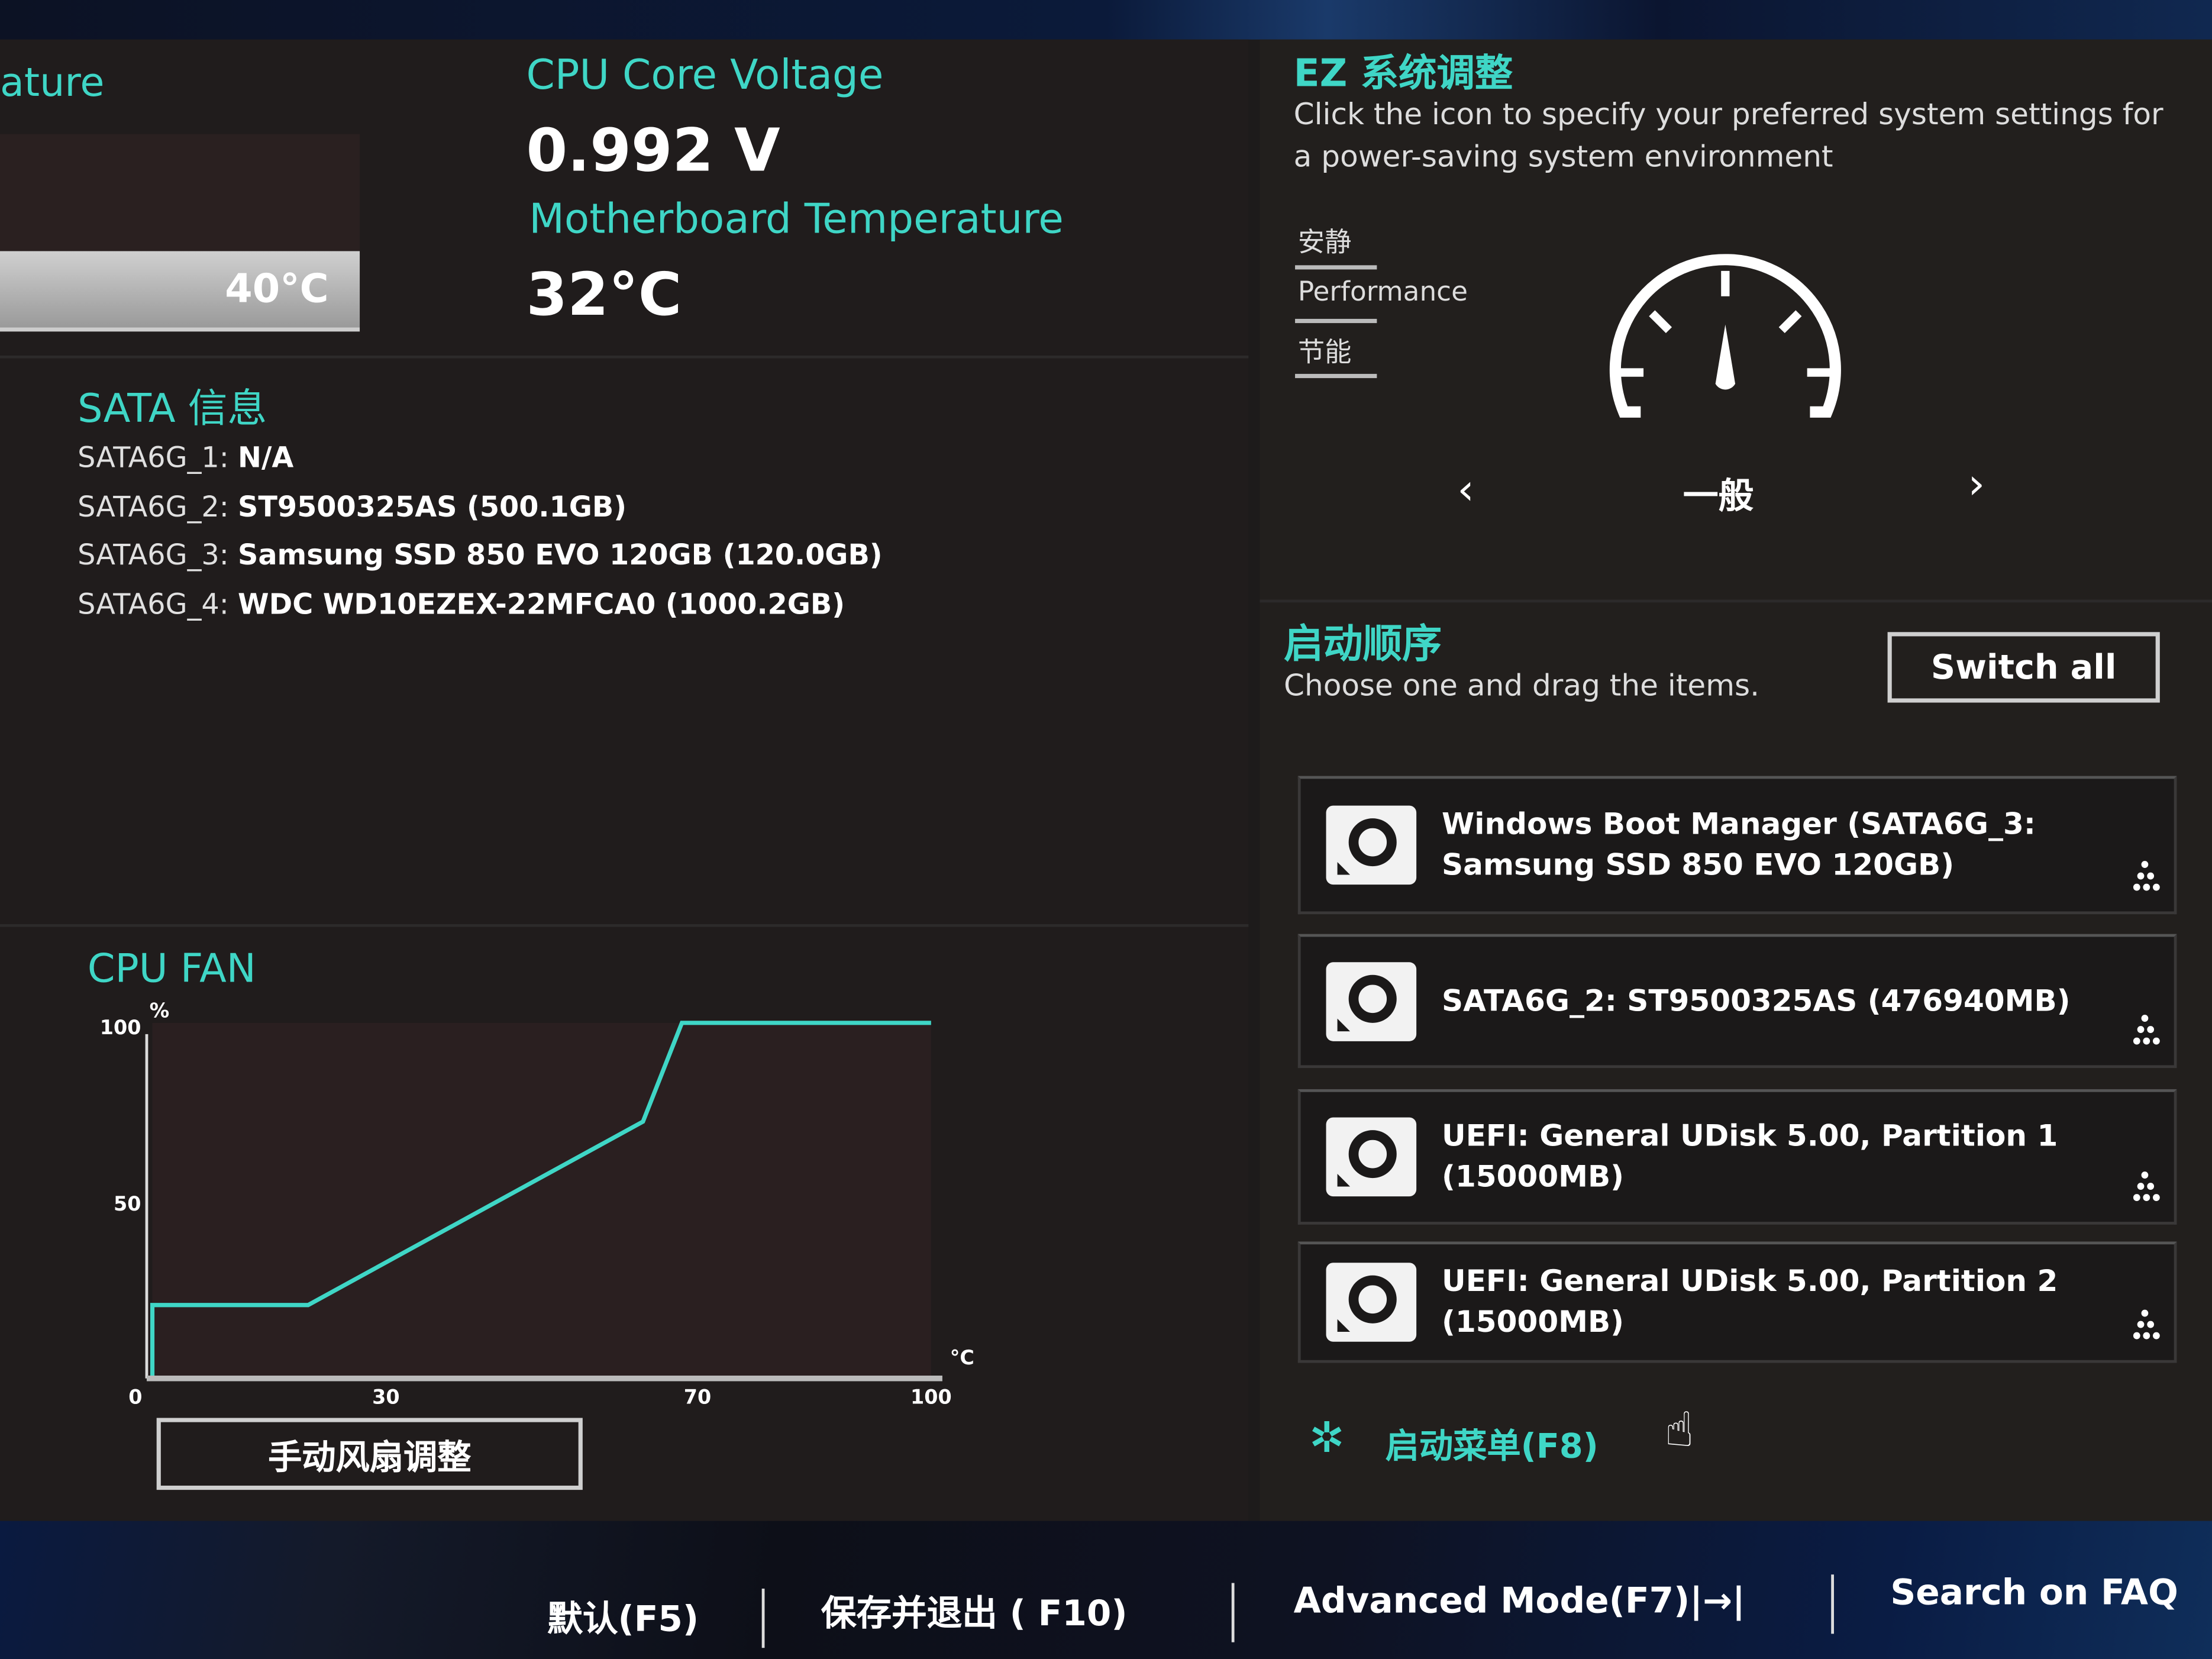 This screenshot has width=2212, height=1659. What do you see at coordinates (52, 82) in the screenshot?
I see `cpu-temperature-label: ature` at bounding box center [52, 82].